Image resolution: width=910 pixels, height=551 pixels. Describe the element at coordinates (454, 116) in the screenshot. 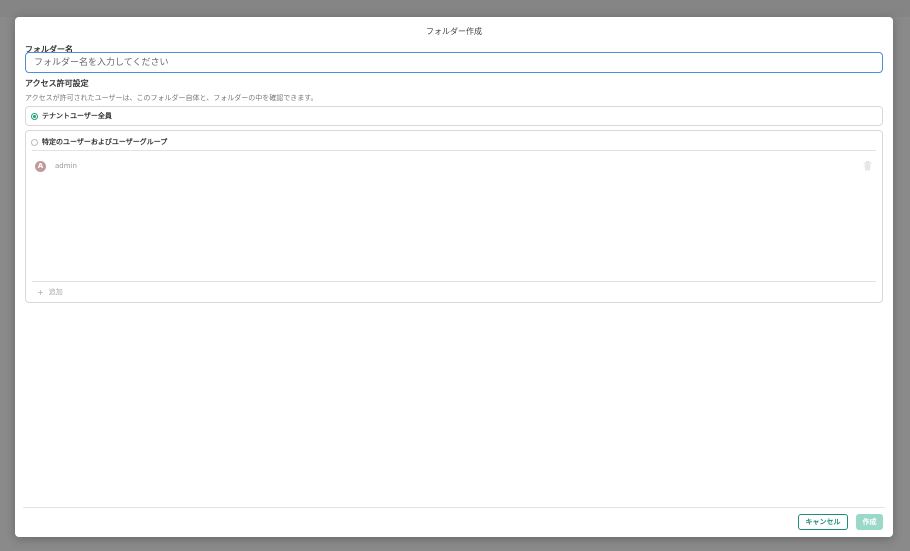

I see `all-tenant-users-option: テナントユーザー全員` at that location.